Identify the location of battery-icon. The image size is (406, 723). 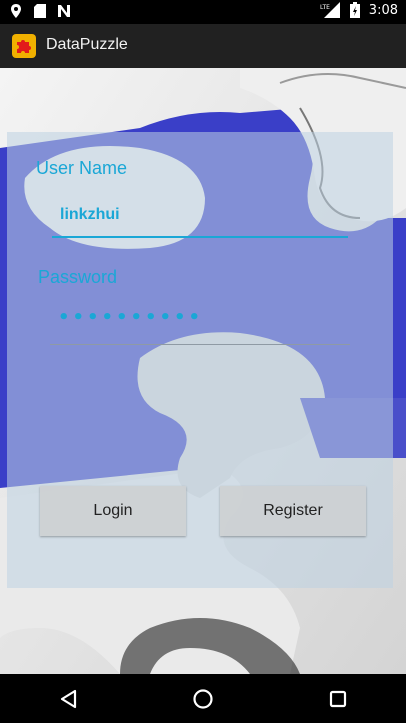
(355, 10).